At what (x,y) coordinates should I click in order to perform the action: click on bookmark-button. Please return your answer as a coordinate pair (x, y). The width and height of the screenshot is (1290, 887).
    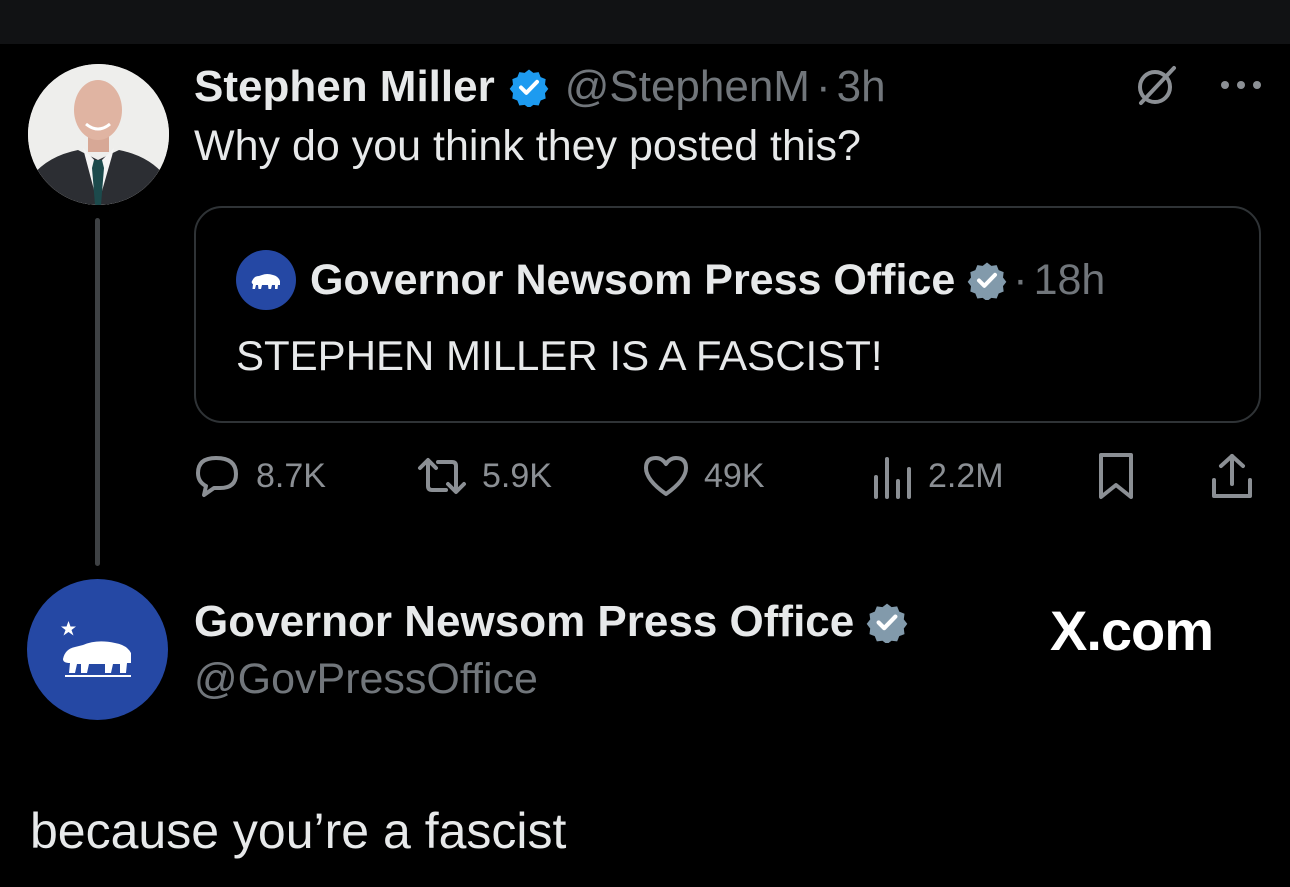
    Looking at the image, I should click on (1116, 476).